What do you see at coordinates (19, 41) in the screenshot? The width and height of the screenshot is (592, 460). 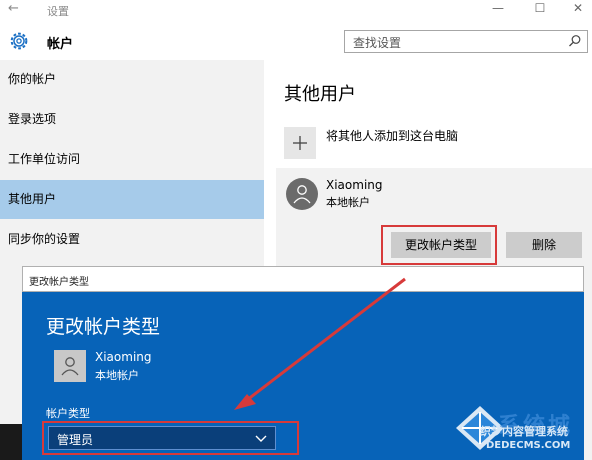 I see `gear-icon` at bounding box center [19, 41].